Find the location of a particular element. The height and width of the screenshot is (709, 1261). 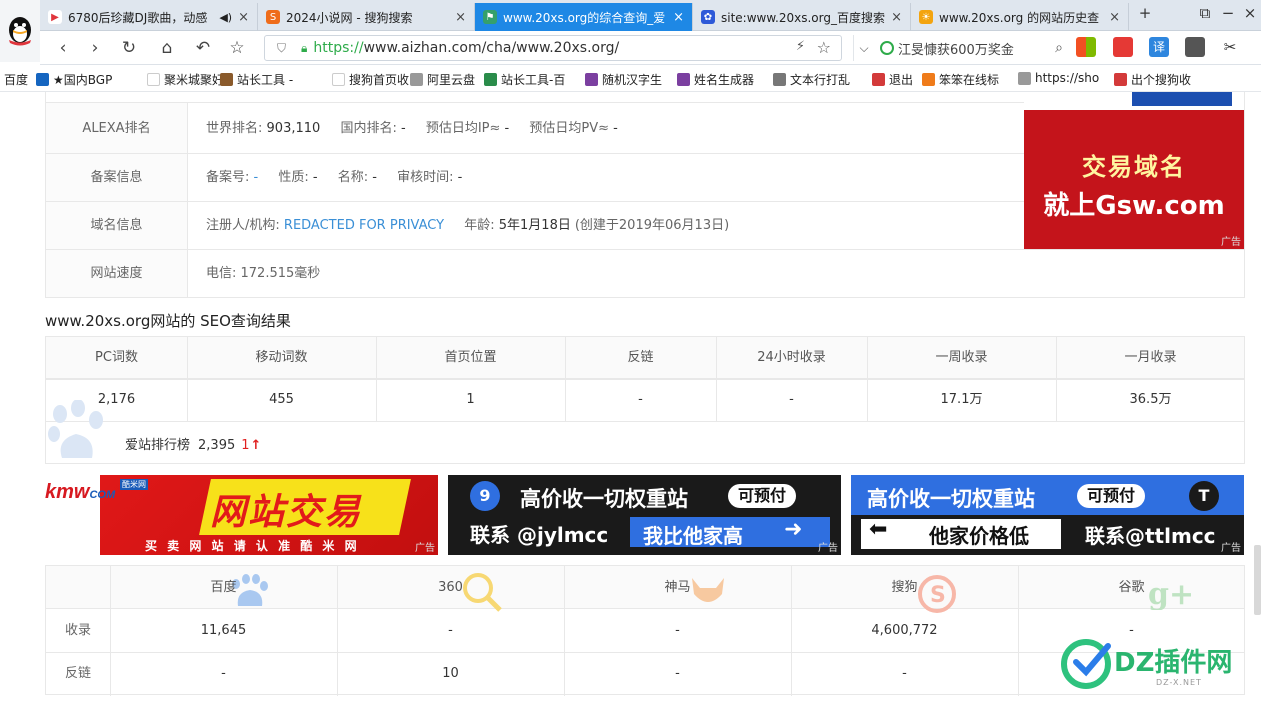

bookmark-item: 阿里云盘 is located at coordinates (442, 79).